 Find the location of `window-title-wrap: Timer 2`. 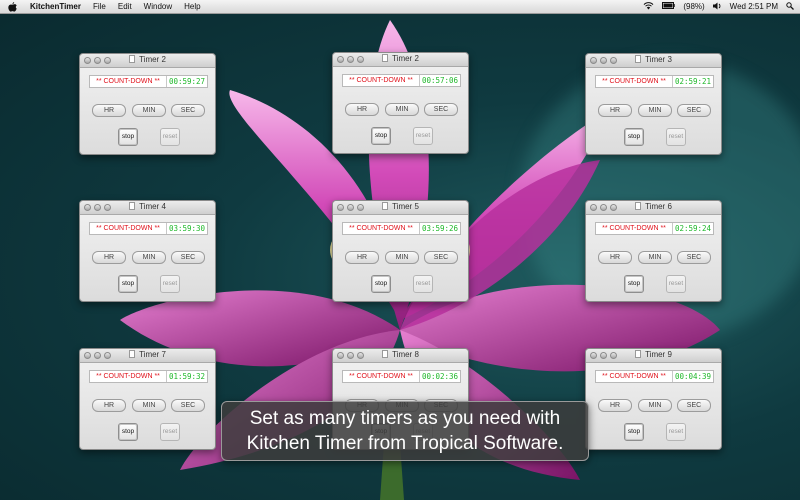

window-title-wrap: Timer 2 is located at coordinates (400, 58).